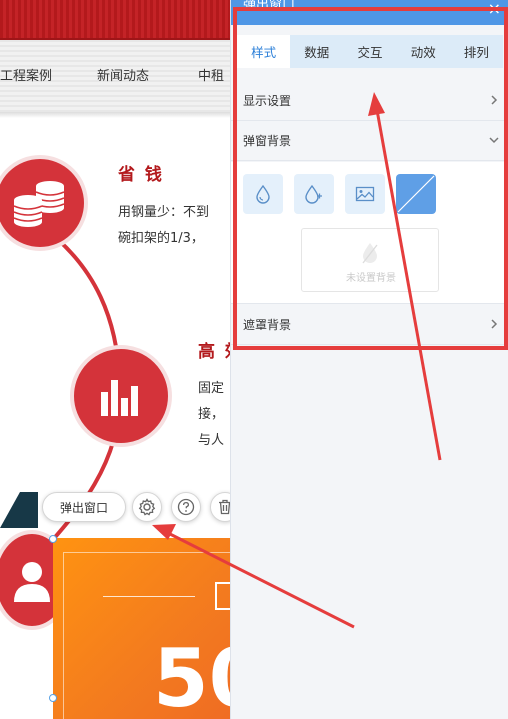 This screenshot has height=719, width=508. Describe the element at coordinates (163, 226) in the screenshot. I see `feature-text-save: 用钢量少：不到 碗扣架的1/3，` at that location.